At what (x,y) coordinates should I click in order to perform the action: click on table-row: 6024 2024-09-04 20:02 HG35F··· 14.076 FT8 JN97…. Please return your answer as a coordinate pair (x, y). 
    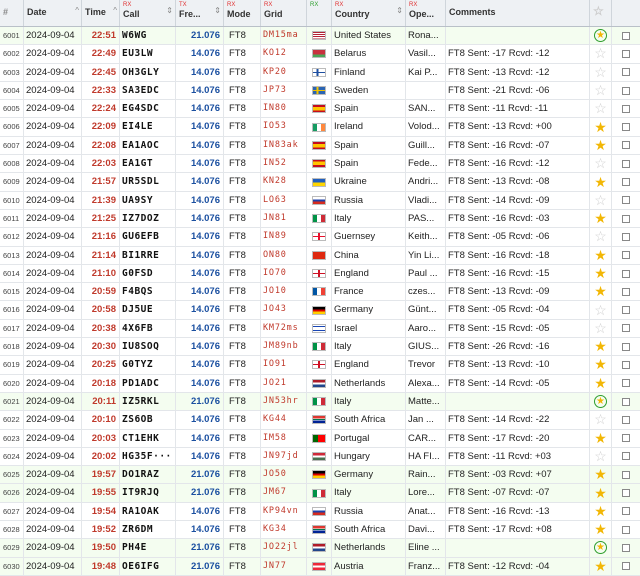
    Looking at the image, I should click on (320, 457).